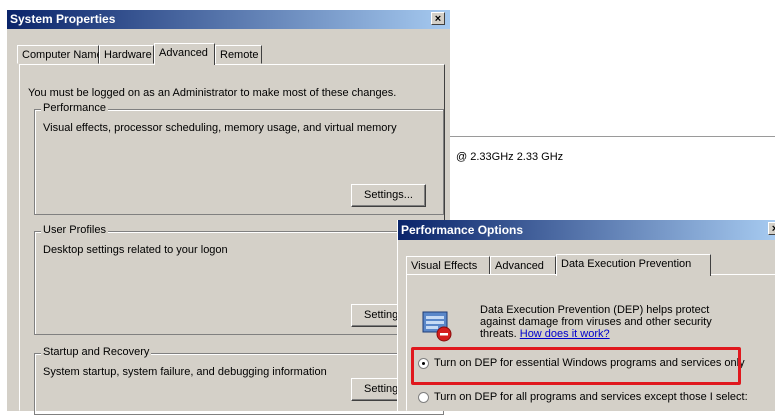 This screenshot has height=415, width=775. I want to click on highlight-box, so click(576, 366).